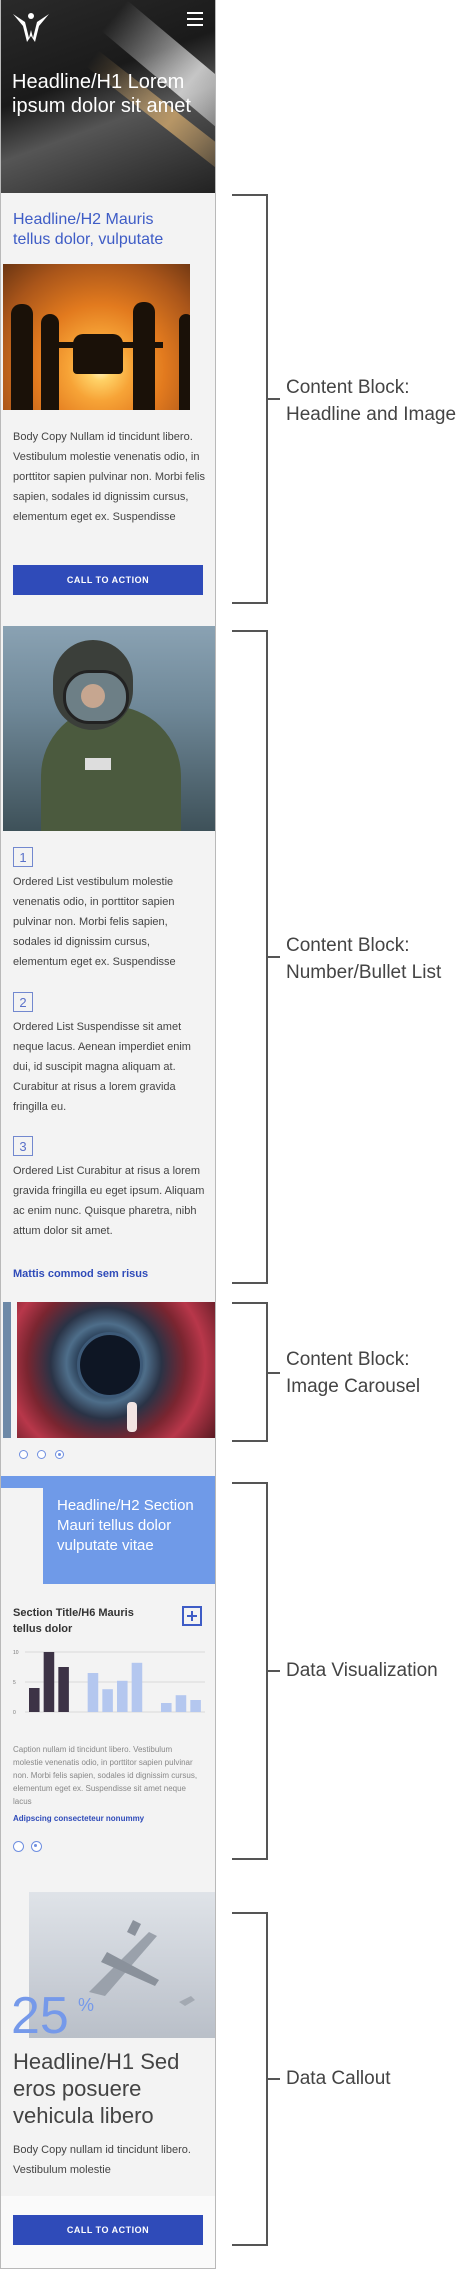 The height and width of the screenshot is (2270, 464). What do you see at coordinates (353, 1373) in the screenshot?
I see `label-image-carousel: Content Block: Image Carousel` at bounding box center [353, 1373].